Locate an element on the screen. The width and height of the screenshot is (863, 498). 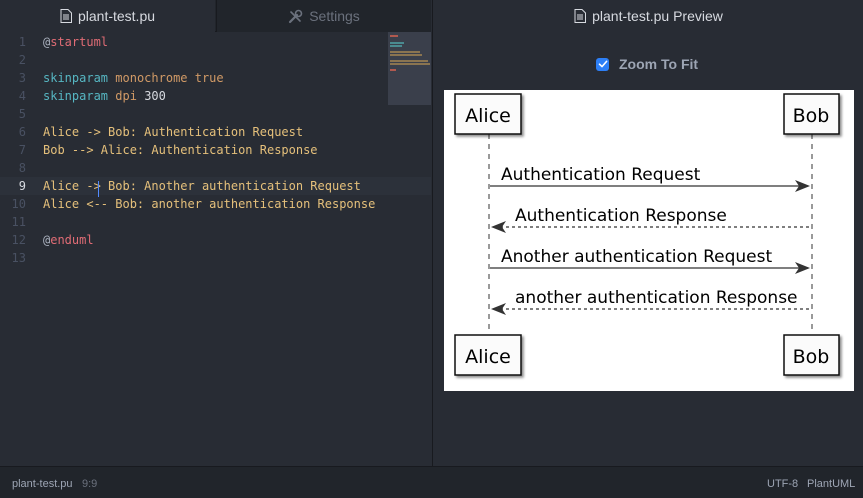
code-token: enduml is located at coordinates (72, 240).